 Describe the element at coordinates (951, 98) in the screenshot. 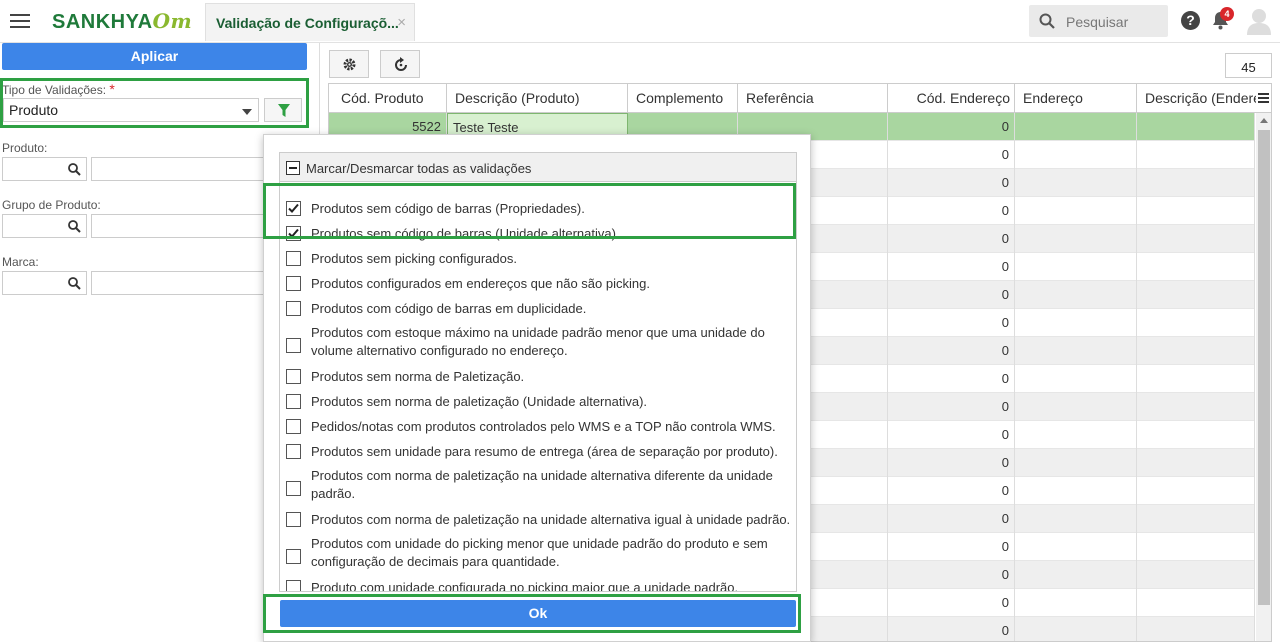

I see `col-cod-endereco: Cód. Endereço` at that location.